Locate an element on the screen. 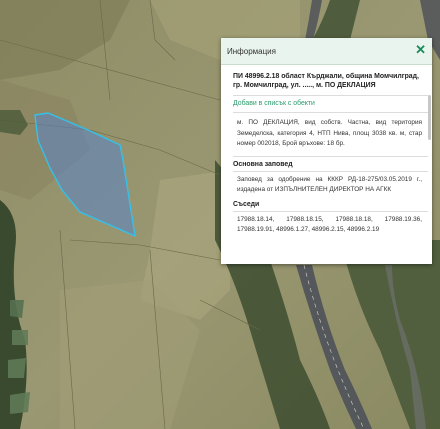  info-panel-header: Информация ✕ is located at coordinates (326, 51).